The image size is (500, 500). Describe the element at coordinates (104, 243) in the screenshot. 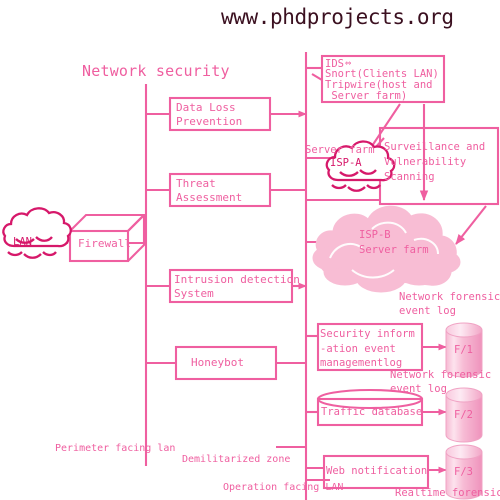

I see `firewall-label: Firewall` at that location.